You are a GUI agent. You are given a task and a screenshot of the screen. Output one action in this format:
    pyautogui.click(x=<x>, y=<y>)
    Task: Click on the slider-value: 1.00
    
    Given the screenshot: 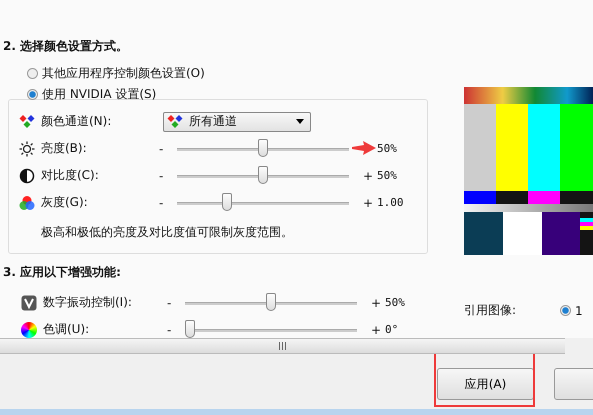 What is the action you would take?
    pyautogui.click(x=390, y=202)
    